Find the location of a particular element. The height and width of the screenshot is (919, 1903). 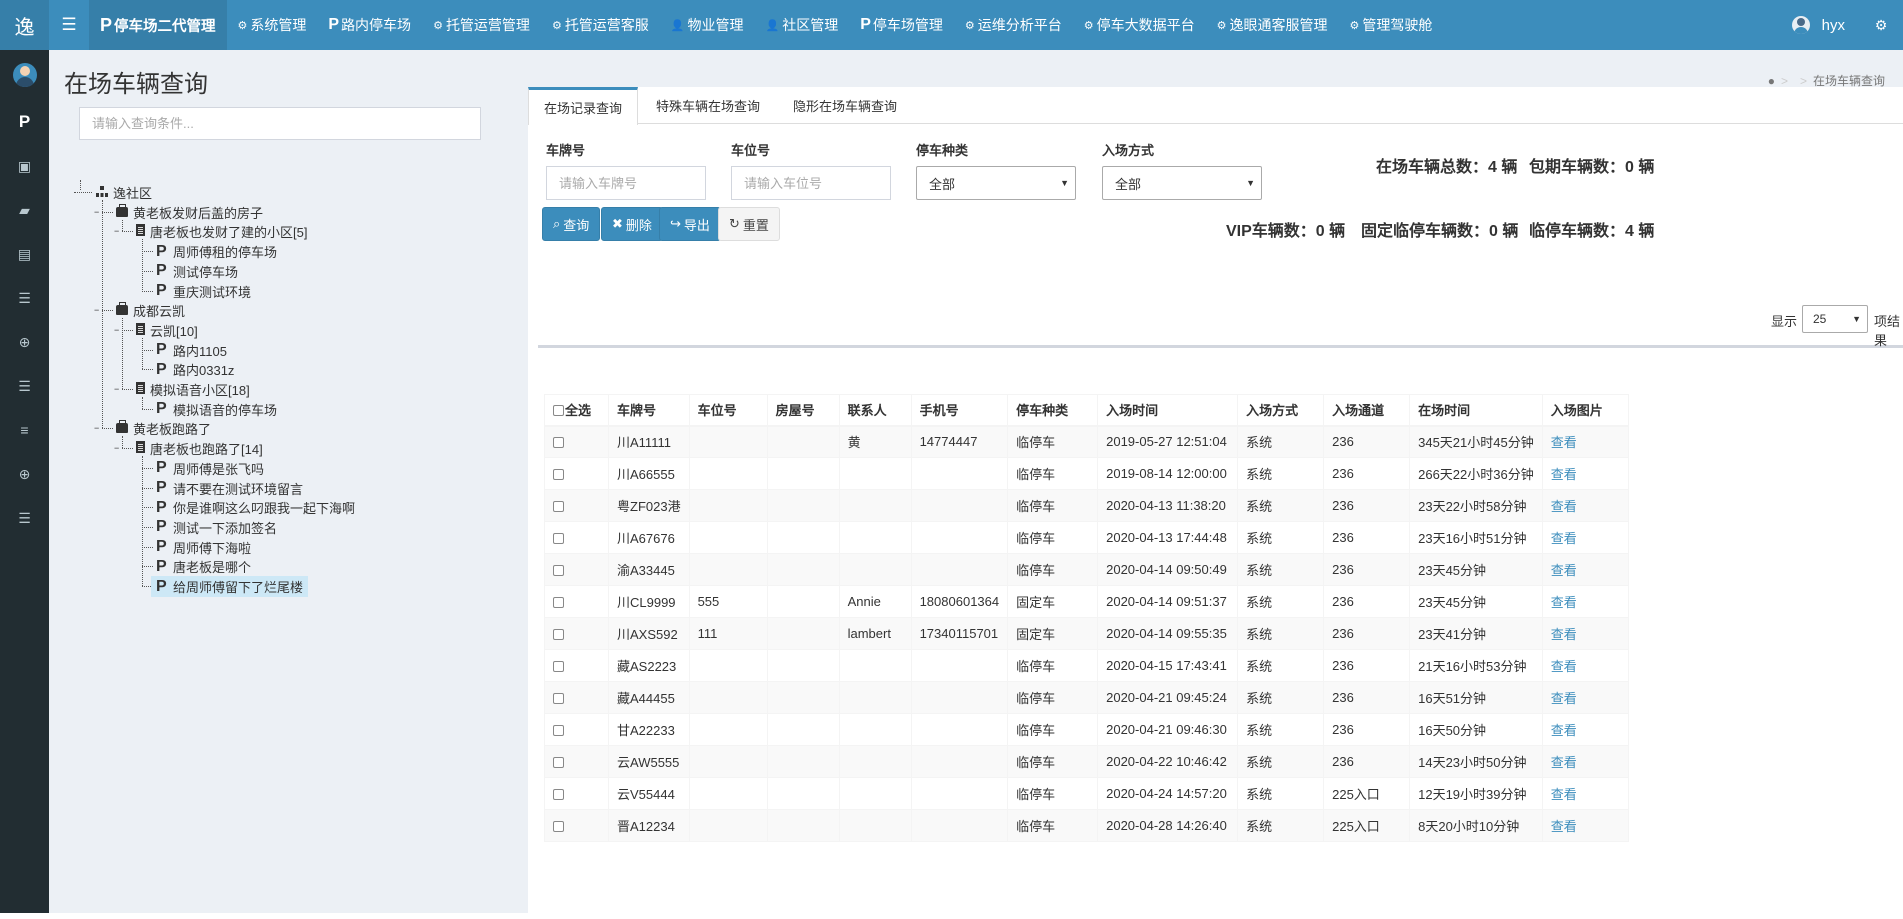

nav-item-8: ⚙ 运维分析平台 is located at coordinates (1013, 25).